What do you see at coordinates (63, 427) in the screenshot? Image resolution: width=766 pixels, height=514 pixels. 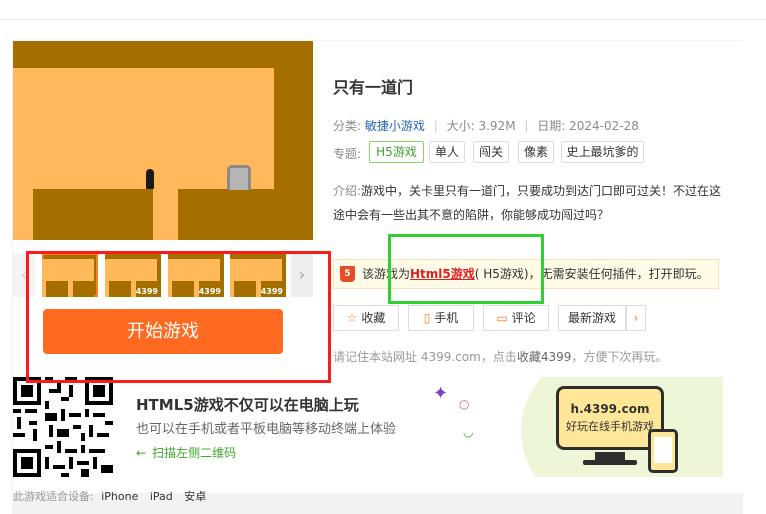 I see `qr-code` at bounding box center [63, 427].